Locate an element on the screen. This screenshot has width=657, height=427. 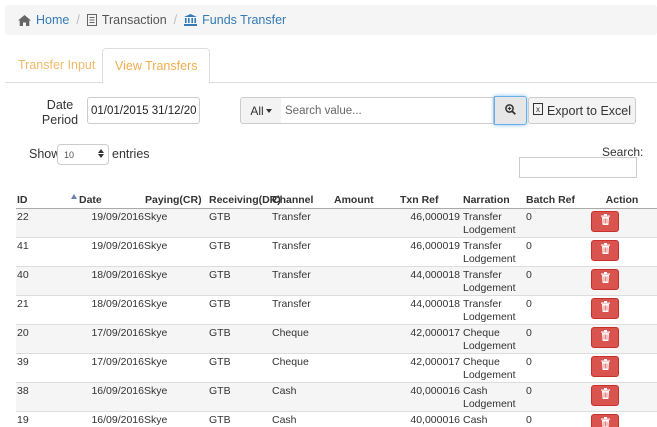
breadcrumb-transaction-label: Transaction is located at coordinates (134, 20).